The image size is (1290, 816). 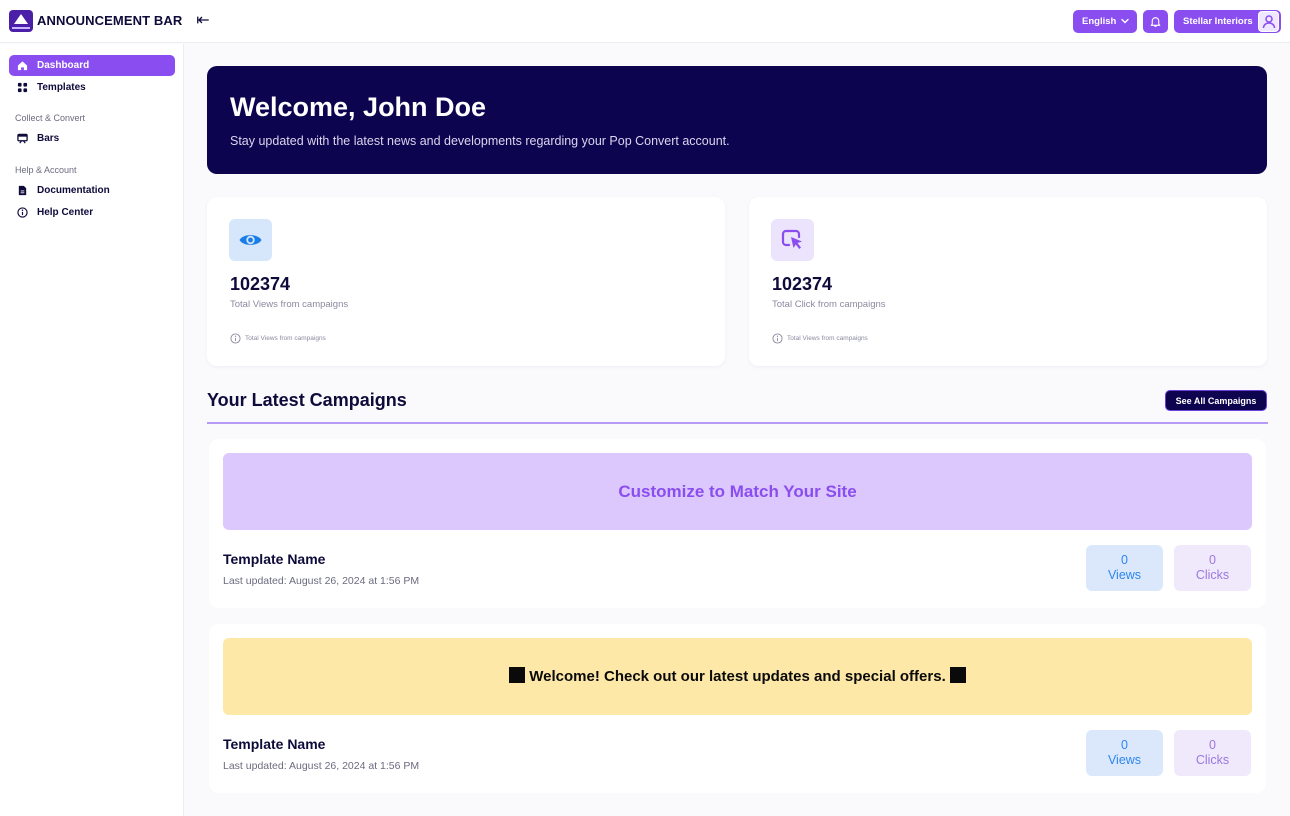 I want to click on campaign-preview-text: Customize to Match Your Site, so click(x=737, y=491).